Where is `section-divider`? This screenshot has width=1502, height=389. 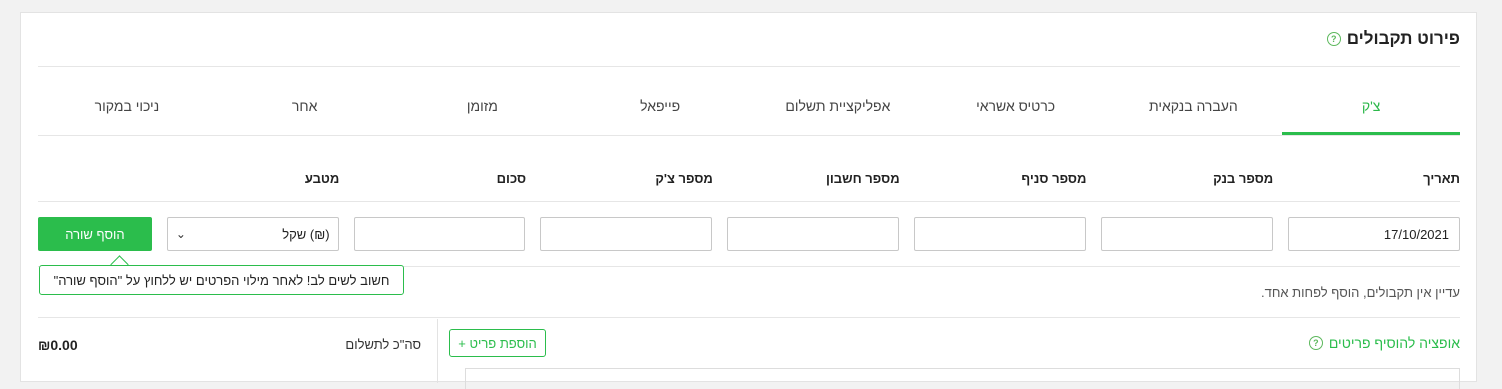 section-divider is located at coordinates (749, 317).